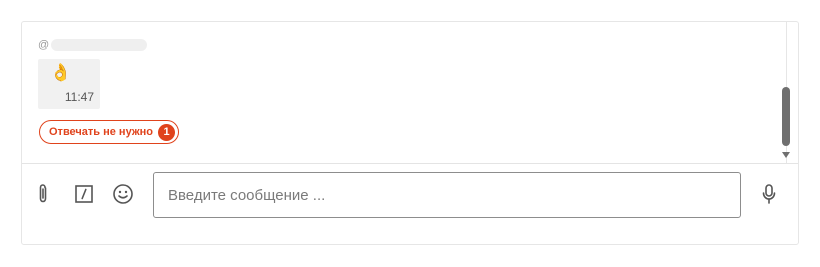 The height and width of the screenshot is (267, 820). What do you see at coordinates (61, 72) in the screenshot?
I see `ok-hand-emoji: 👌` at bounding box center [61, 72].